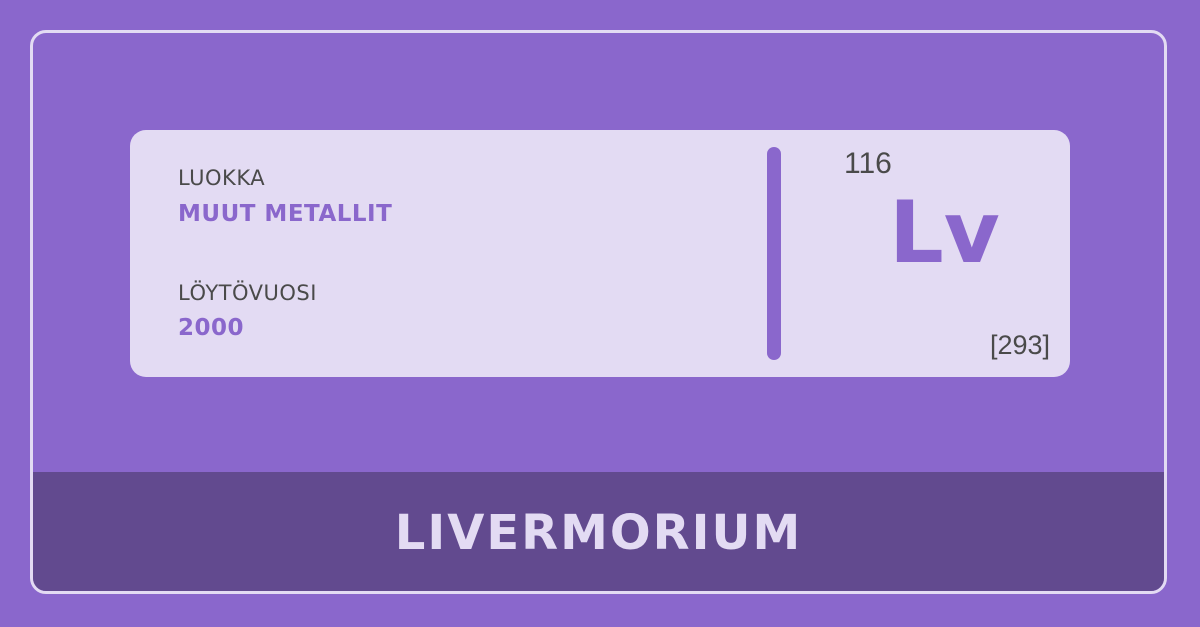  I want to click on category-label: LUOKKA, so click(222, 178).